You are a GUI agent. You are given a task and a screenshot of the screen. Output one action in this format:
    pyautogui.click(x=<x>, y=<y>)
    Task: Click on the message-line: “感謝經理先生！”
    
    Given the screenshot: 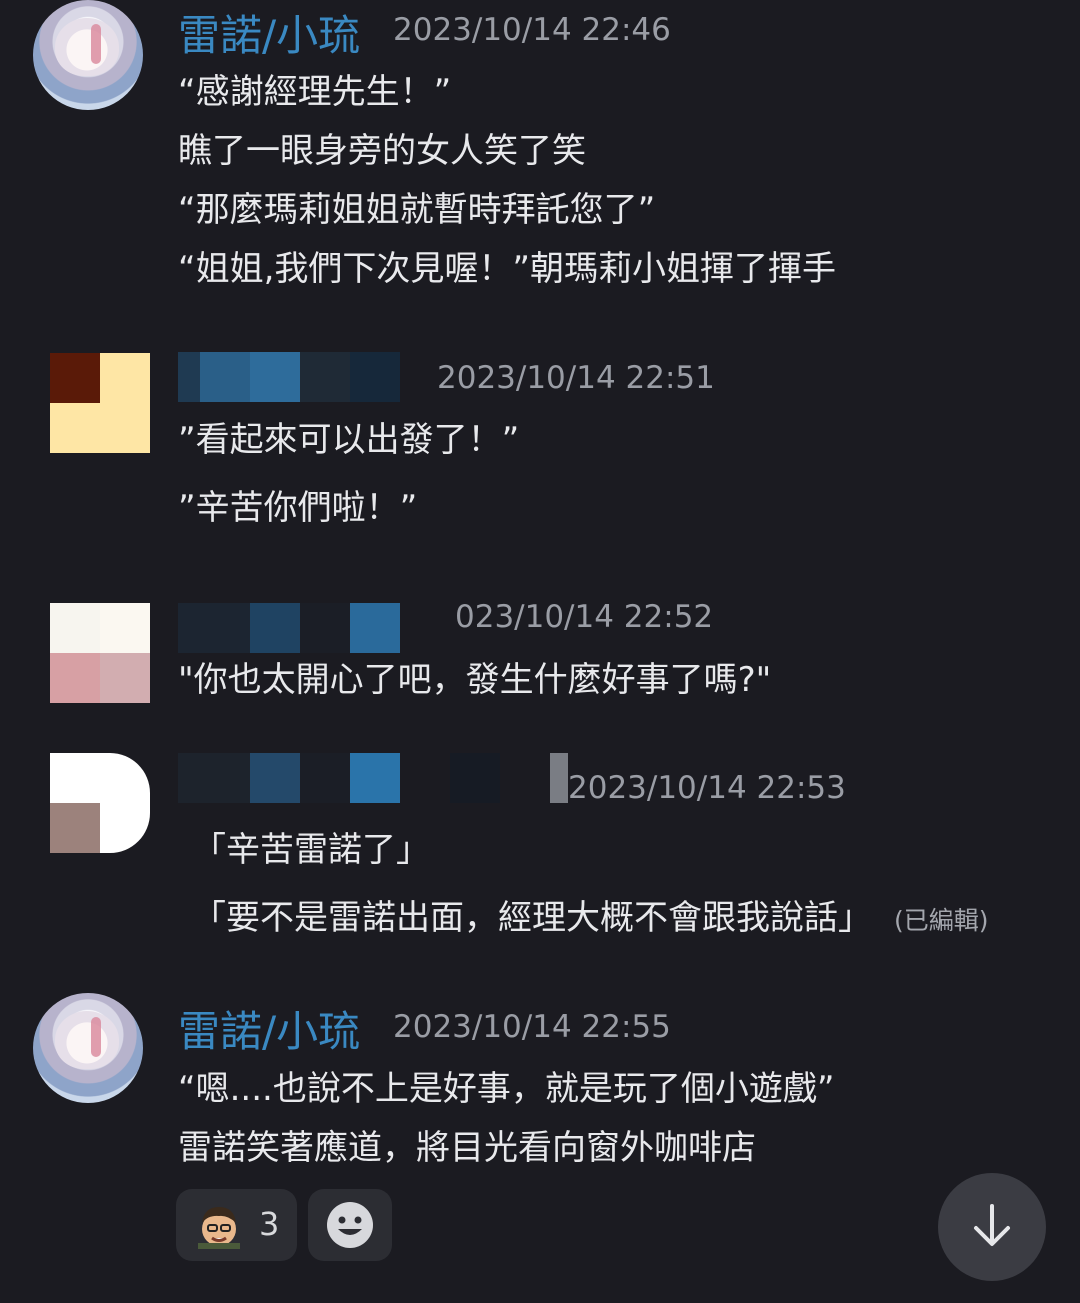 What is the action you would take?
    pyautogui.click(x=315, y=92)
    